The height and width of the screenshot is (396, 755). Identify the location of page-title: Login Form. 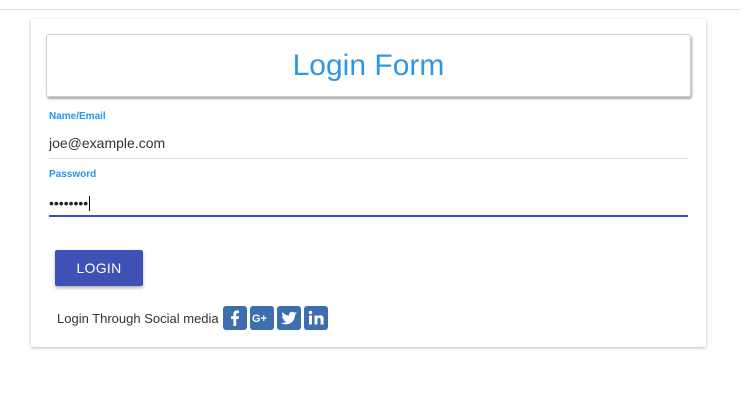
(368, 65).